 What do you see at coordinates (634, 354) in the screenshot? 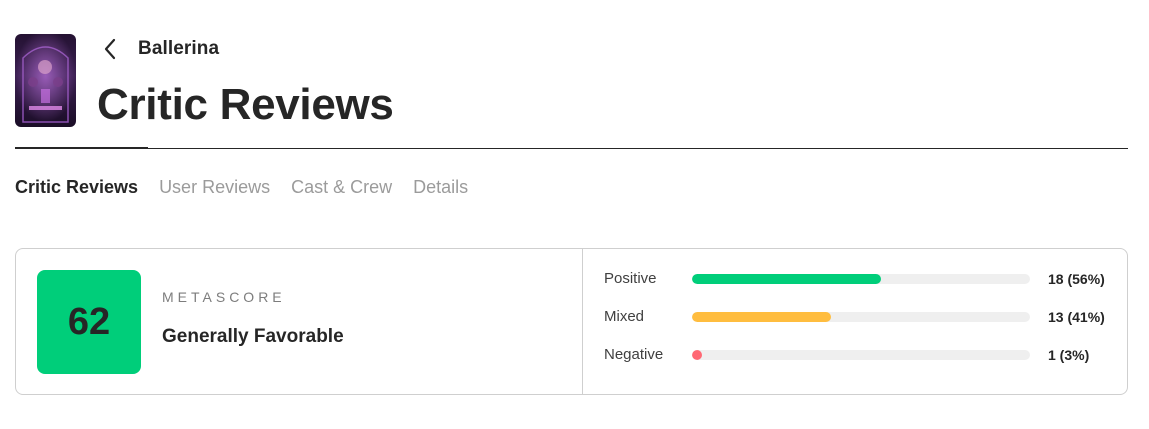
I see `distribution-label: Negative` at bounding box center [634, 354].